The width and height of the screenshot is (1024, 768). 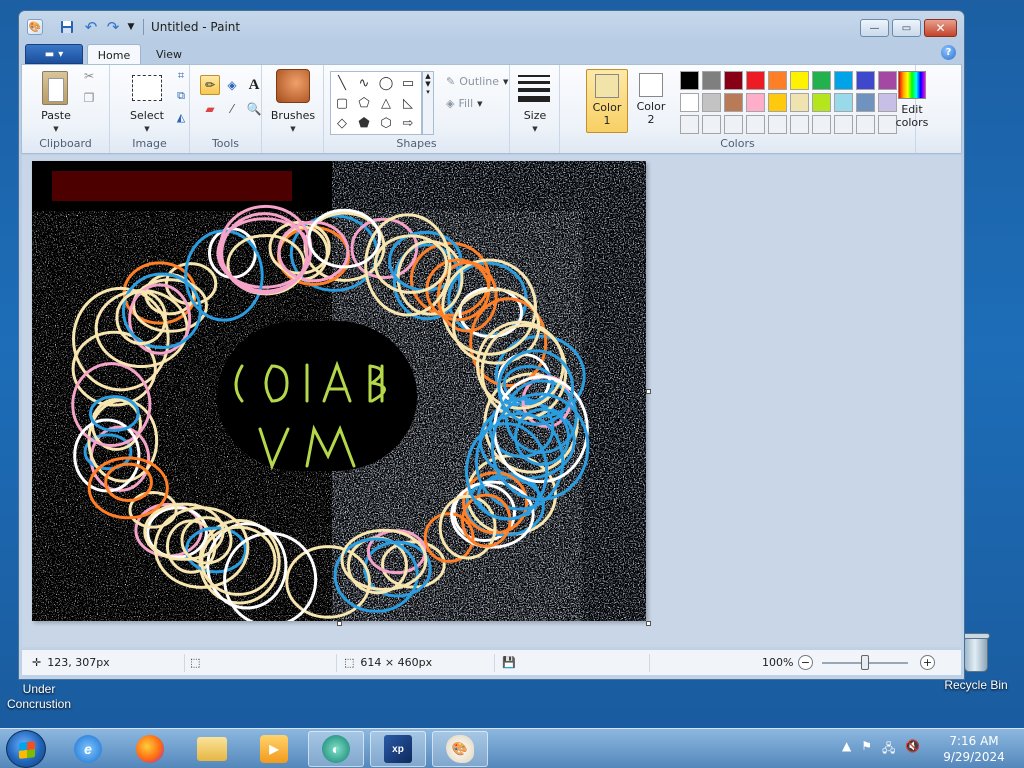 What do you see at coordinates (364, 83) in the screenshot?
I see `curve-shape-icon: ∿` at bounding box center [364, 83].